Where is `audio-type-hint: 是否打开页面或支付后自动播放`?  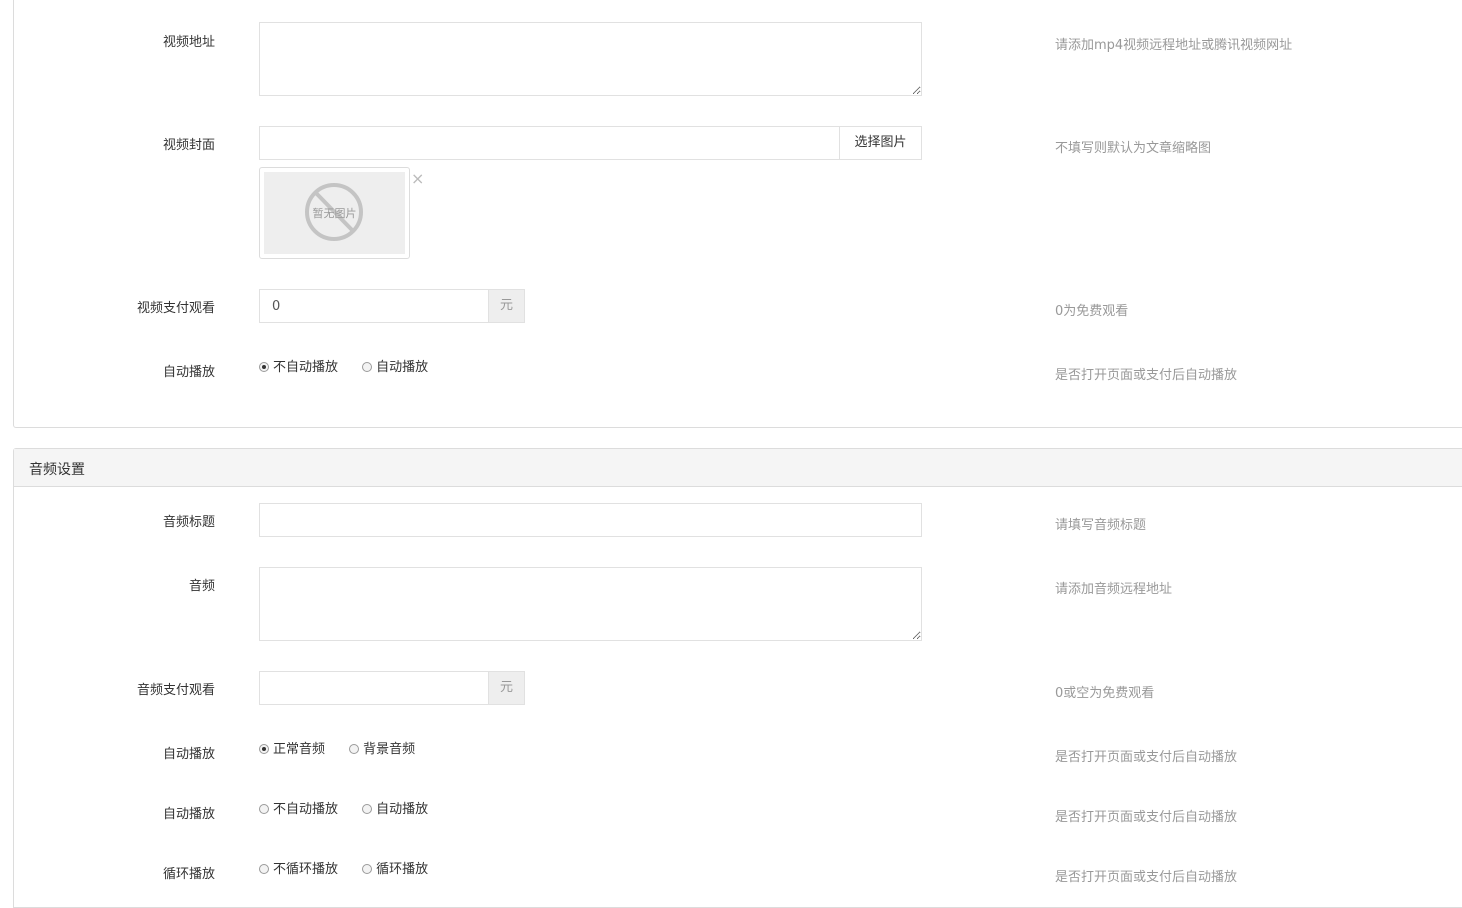 audio-type-hint: 是否打开页面或支付后自动播放 is located at coordinates (1146, 757).